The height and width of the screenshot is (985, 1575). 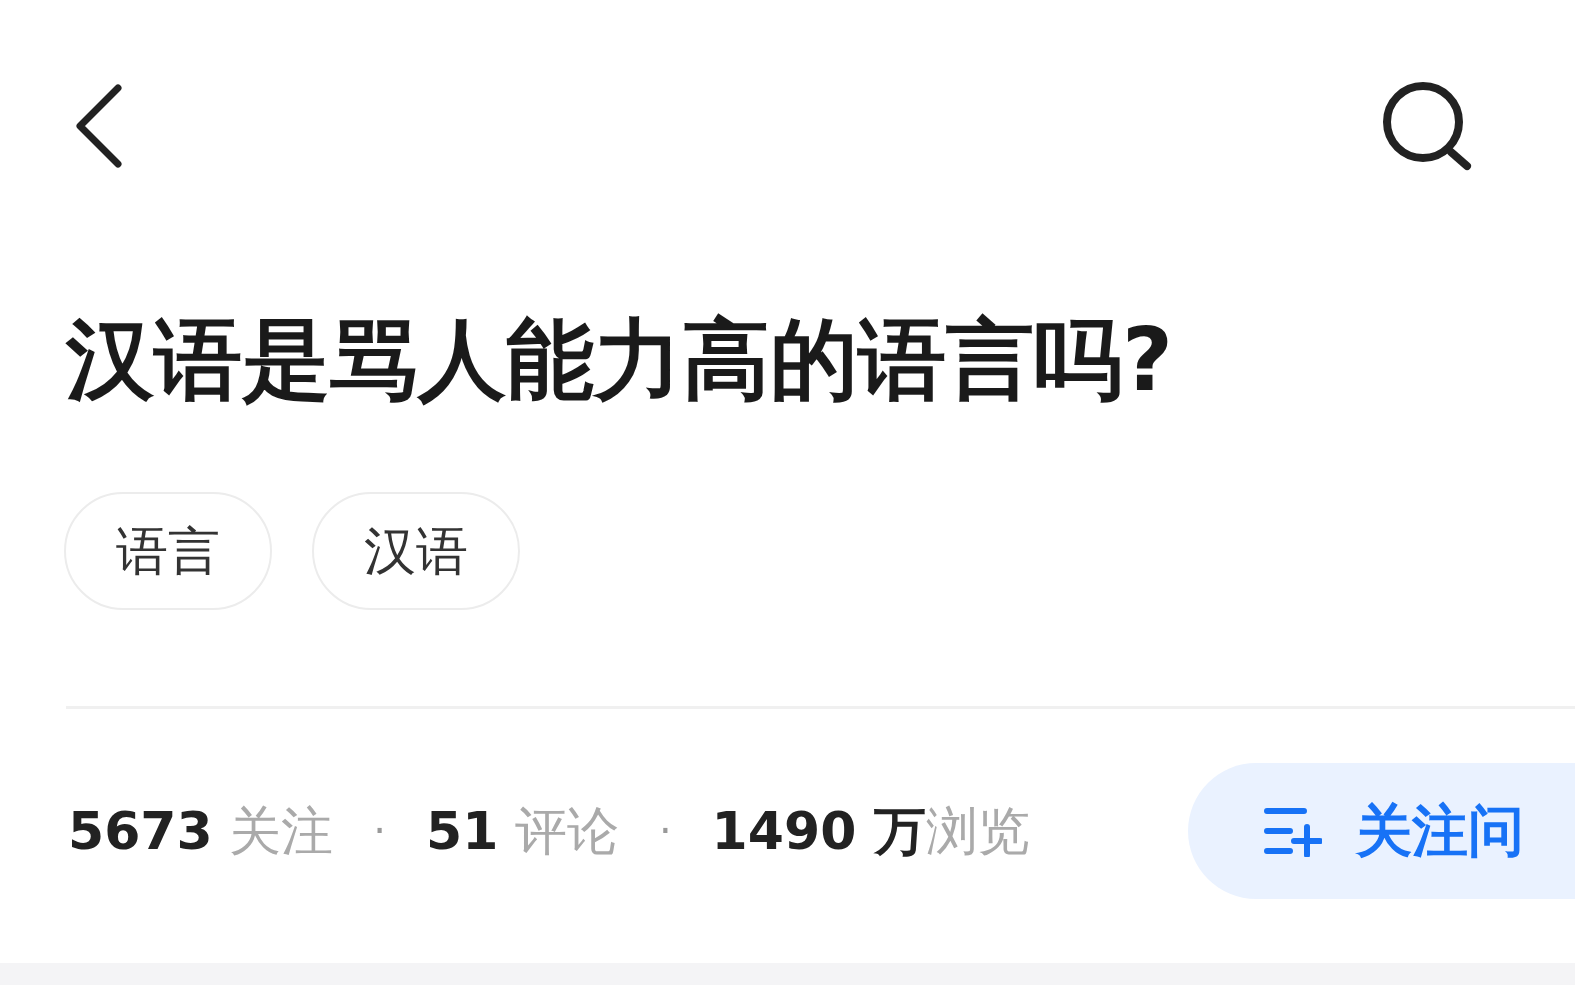 I want to click on topic-tag: 语言, so click(x=168, y=551).